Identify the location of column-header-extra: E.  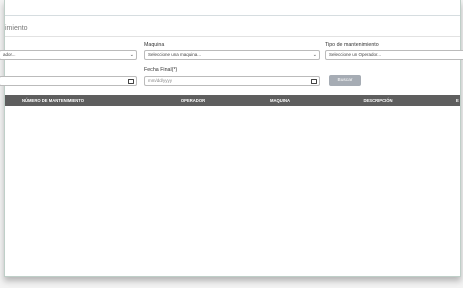
(457, 100).